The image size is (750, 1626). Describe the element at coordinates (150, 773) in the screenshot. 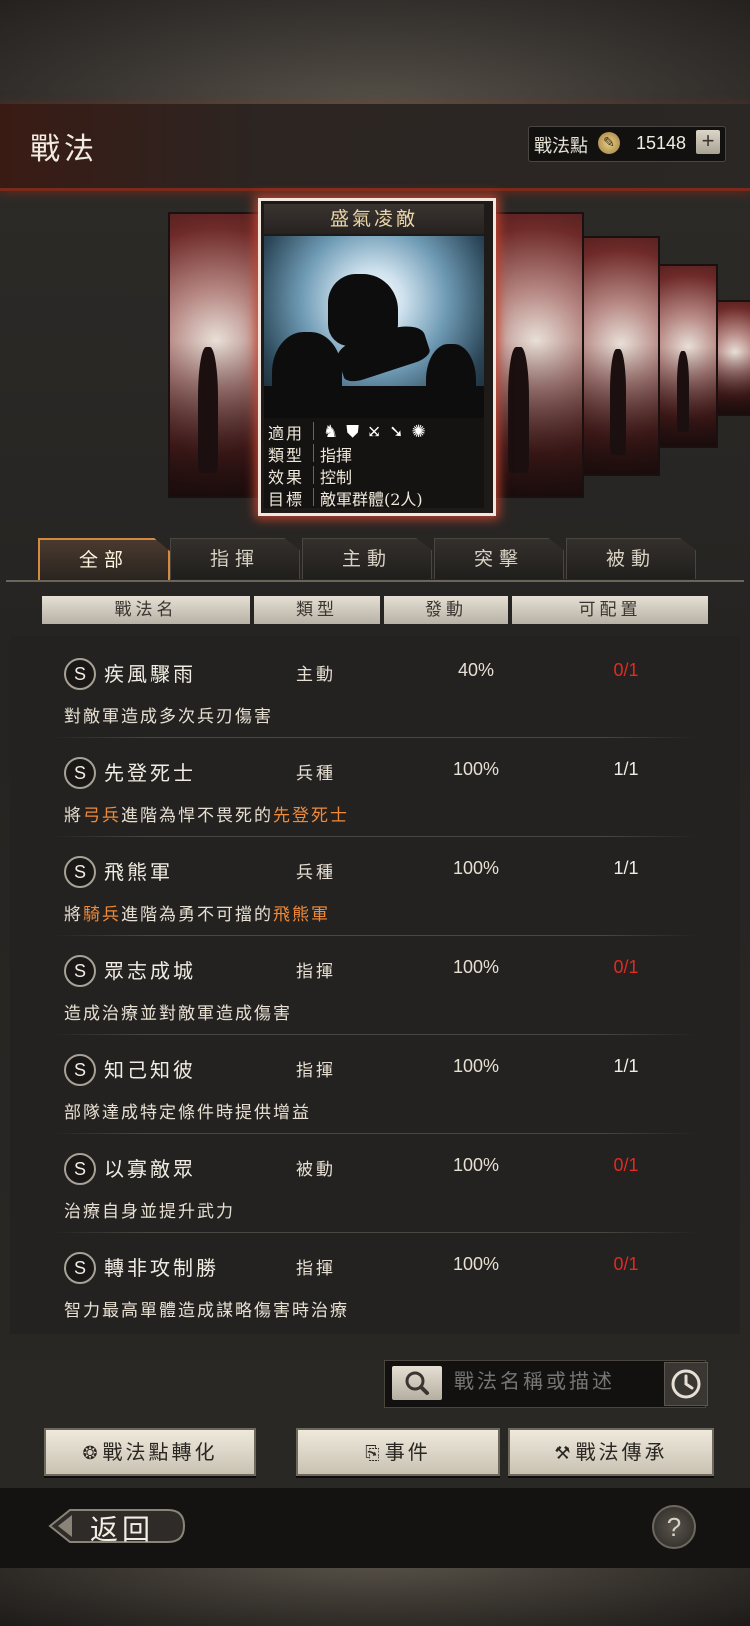

I see `tactic-name: 先登死士` at that location.